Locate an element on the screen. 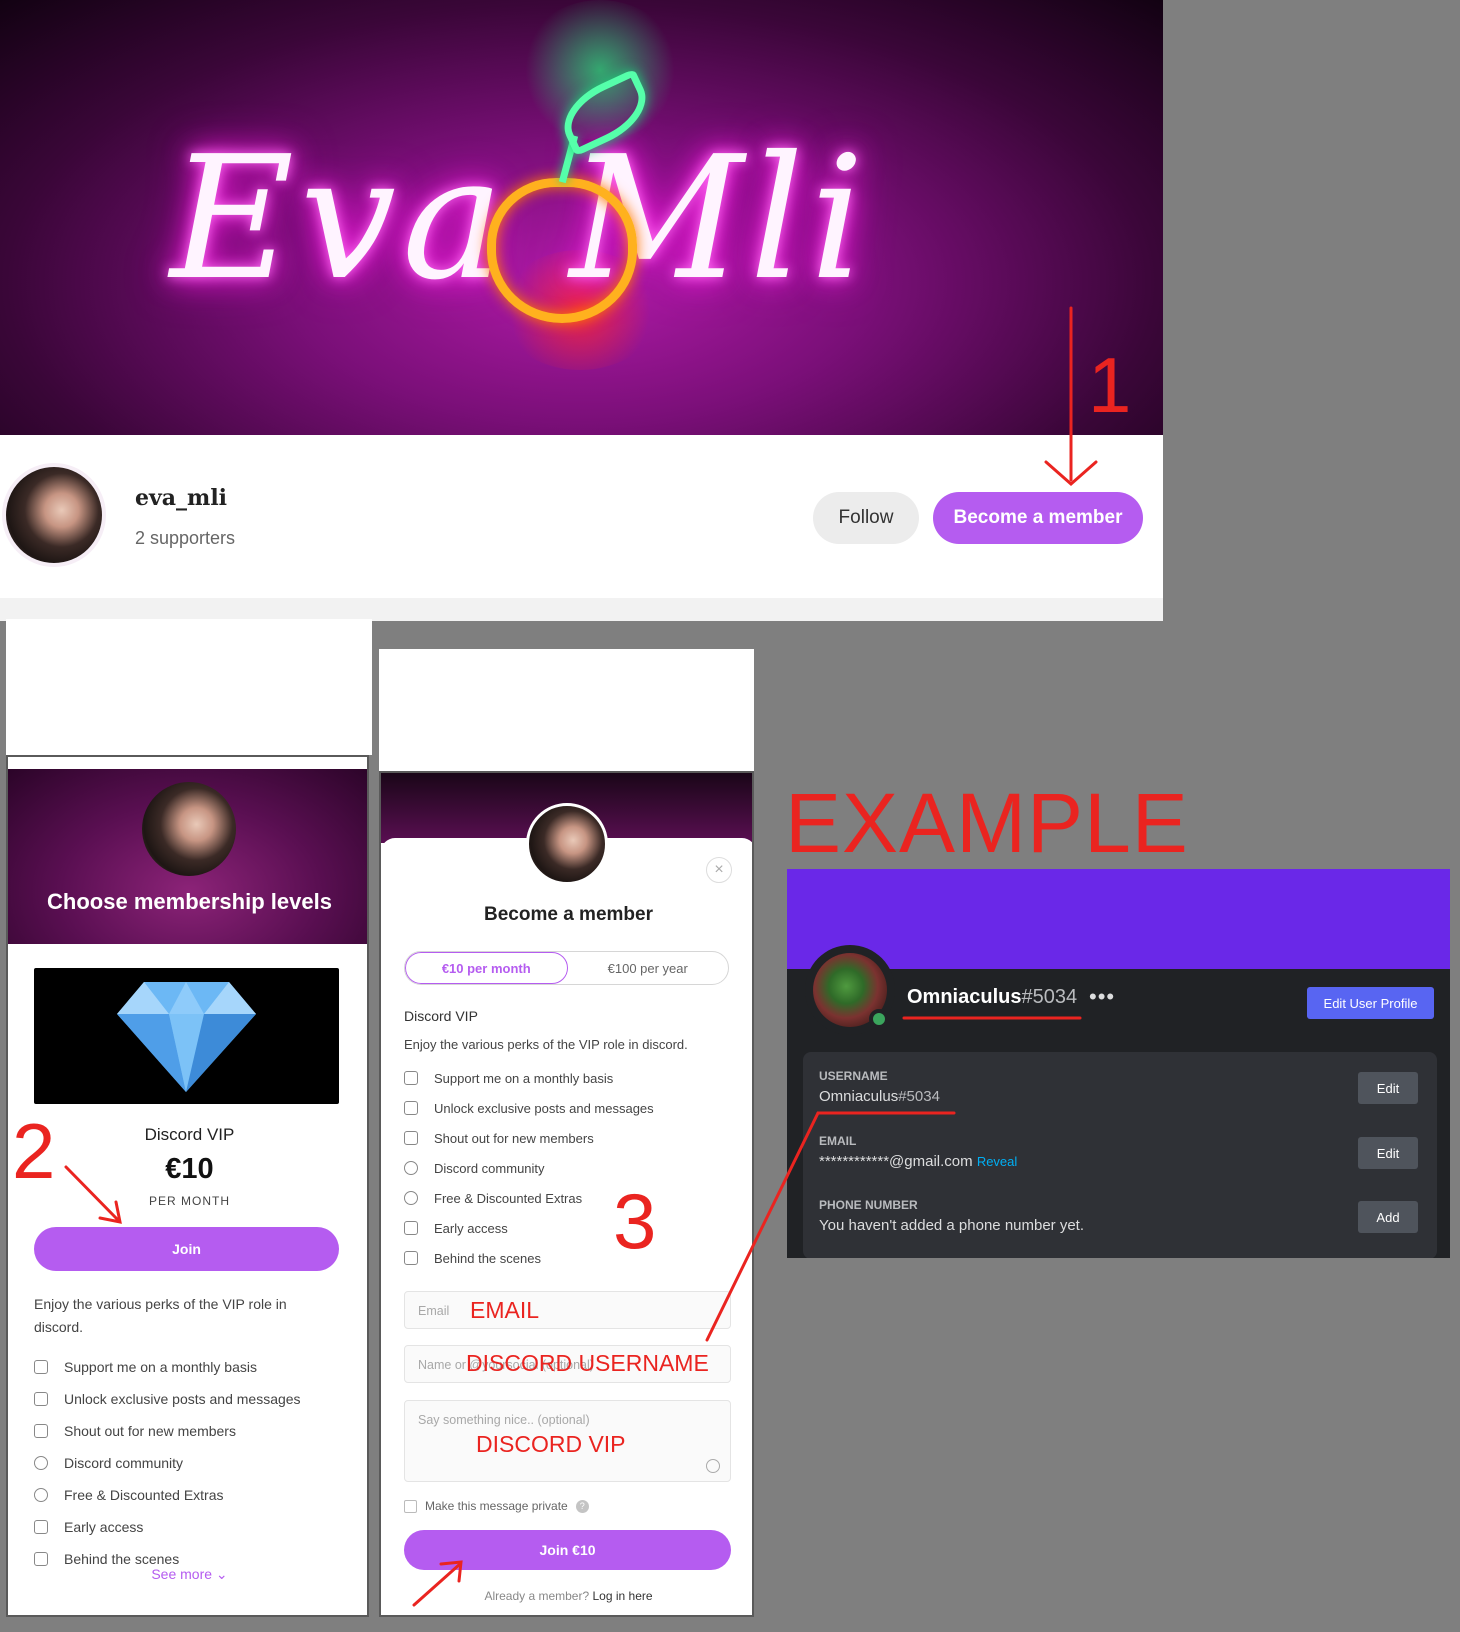 Image resolution: width=1460 pixels, height=1632 pixels. modal-avatar is located at coordinates (567, 844).